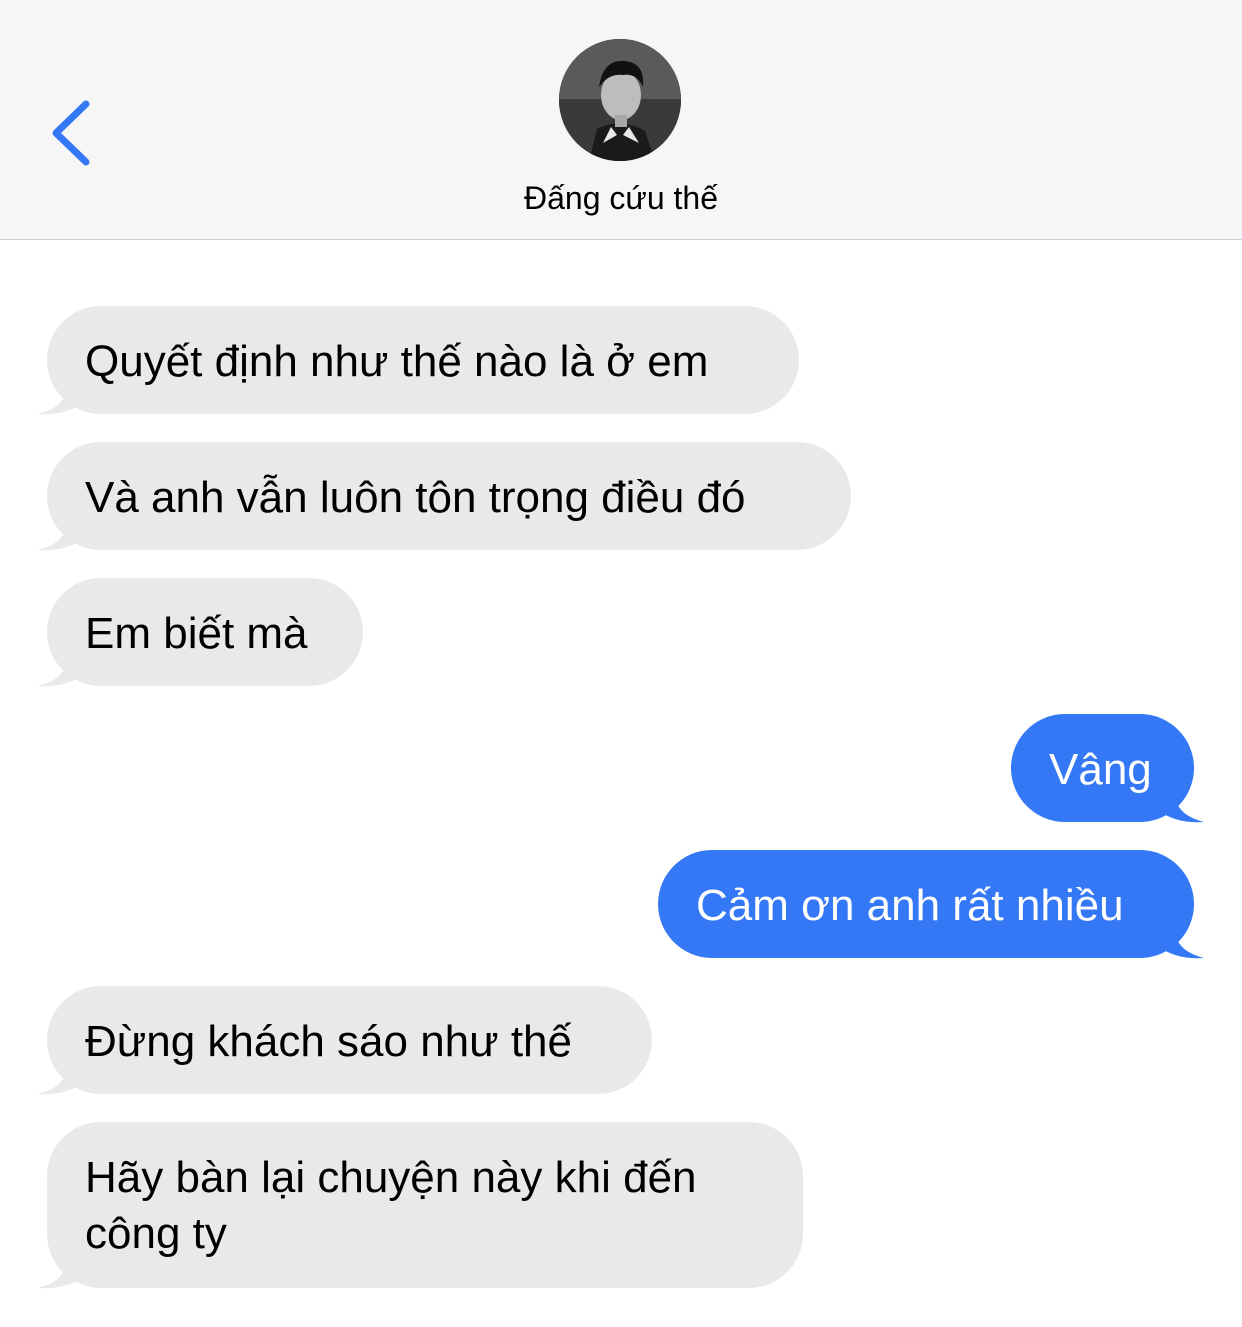 The height and width of the screenshot is (1327, 1242). Describe the element at coordinates (621, 198) in the screenshot. I see `contact-name: Đấng cứu thế` at that location.